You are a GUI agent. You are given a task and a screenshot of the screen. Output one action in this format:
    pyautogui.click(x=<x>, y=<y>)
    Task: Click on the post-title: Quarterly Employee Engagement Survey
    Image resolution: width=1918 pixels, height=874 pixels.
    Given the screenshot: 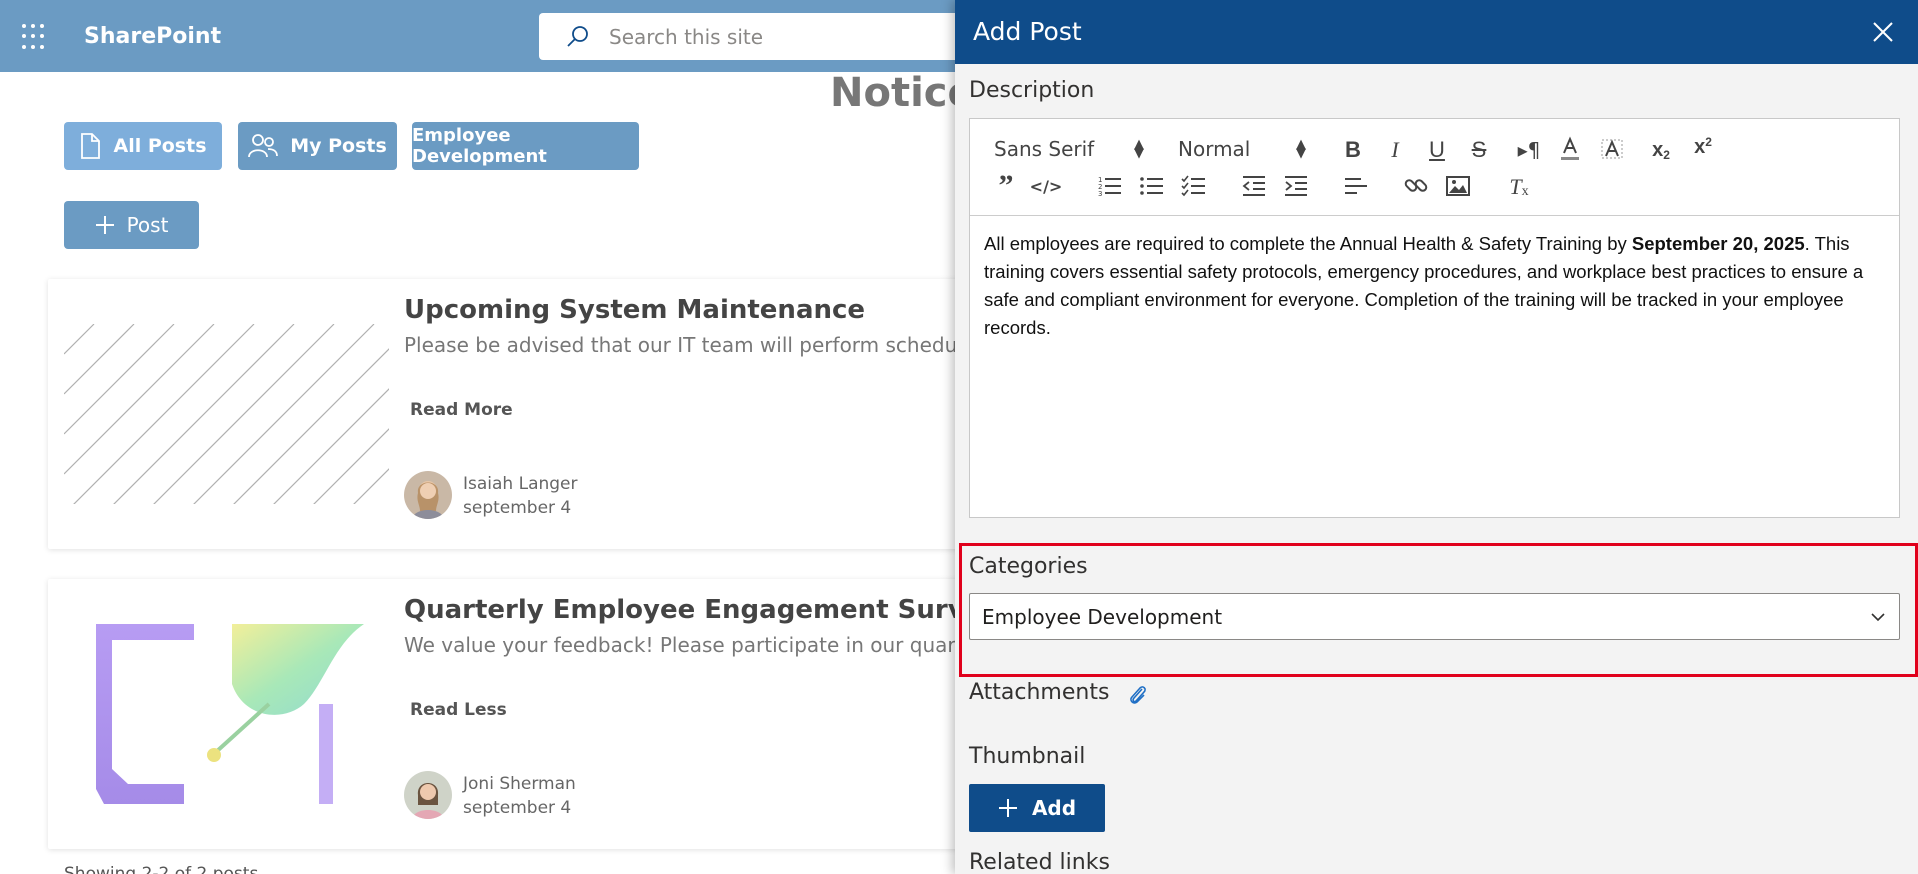 What is the action you would take?
    pyautogui.click(x=701, y=610)
    